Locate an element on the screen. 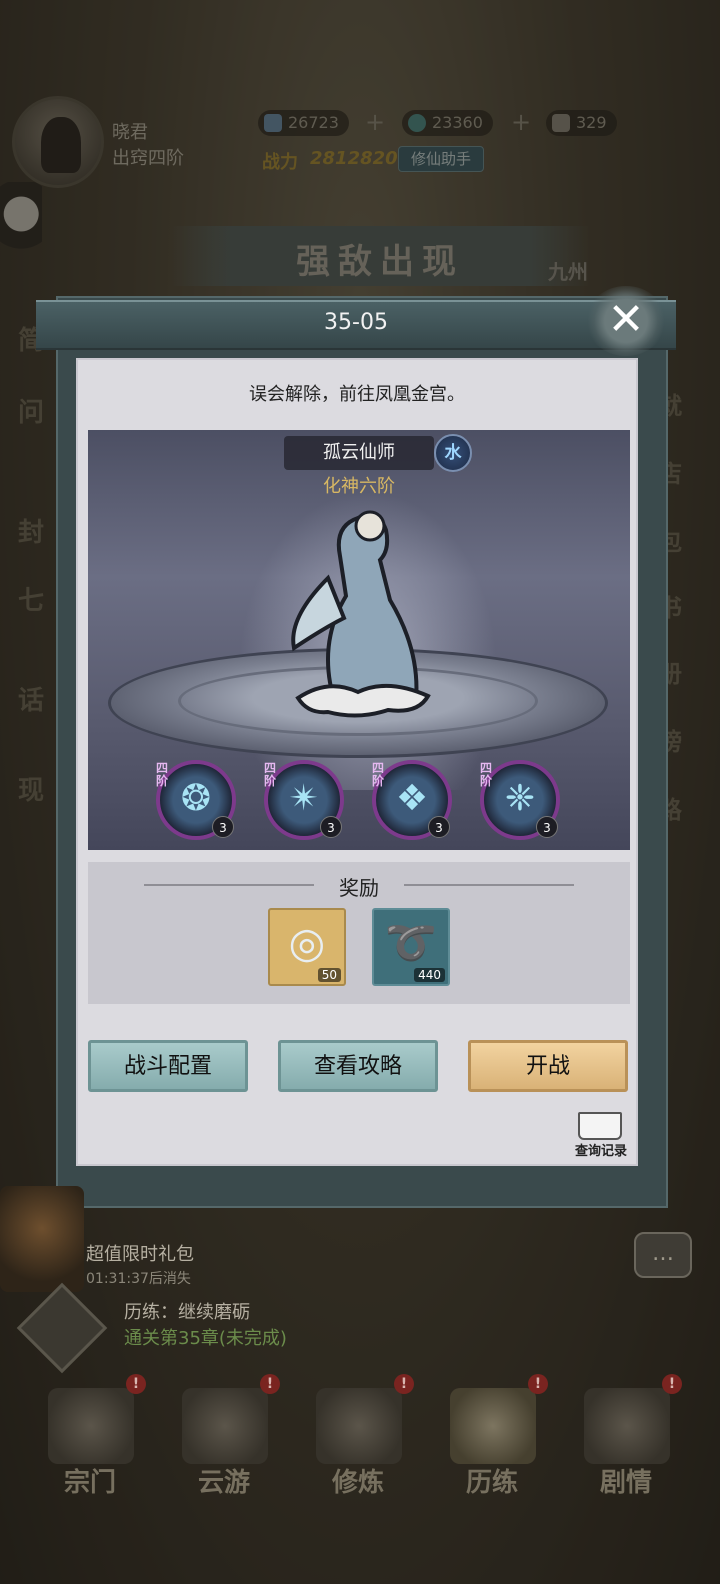 The height and width of the screenshot is (1584, 720). dialog-header: 35-05 is located at coordinates (356, 325).